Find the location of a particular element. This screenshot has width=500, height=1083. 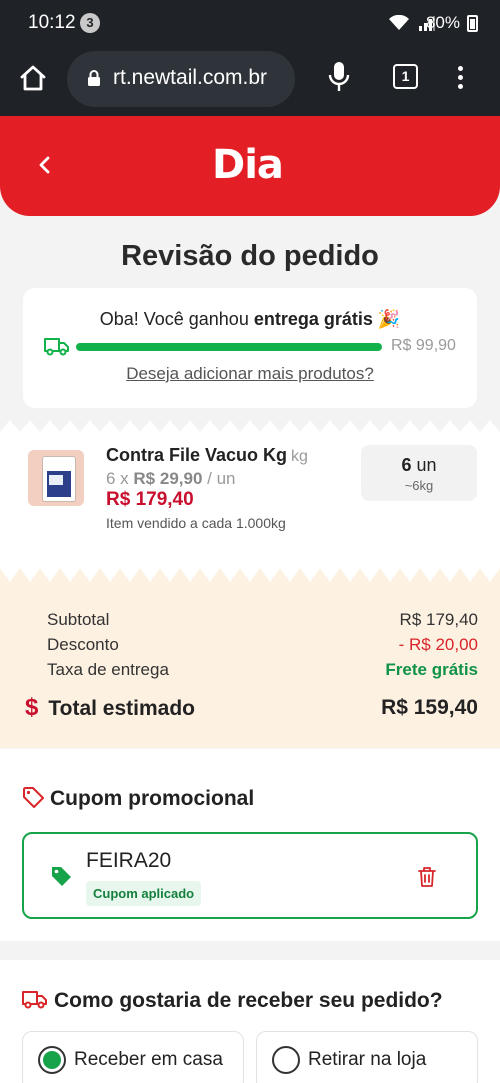

coupon-applied-badge: Cupom aplicado is located at coordinates (144, 893).